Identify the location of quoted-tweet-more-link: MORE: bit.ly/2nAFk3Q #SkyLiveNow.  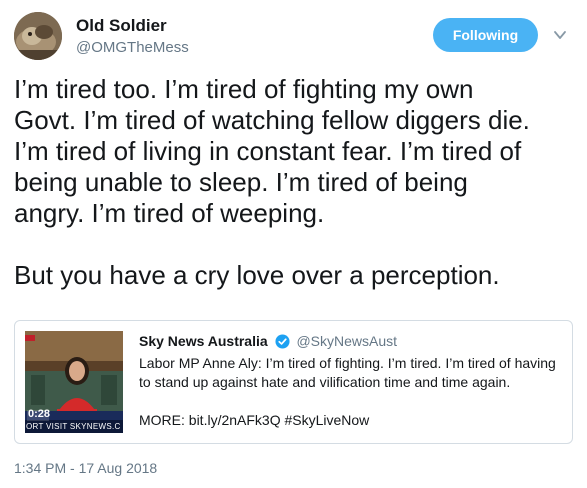
(254, 420).